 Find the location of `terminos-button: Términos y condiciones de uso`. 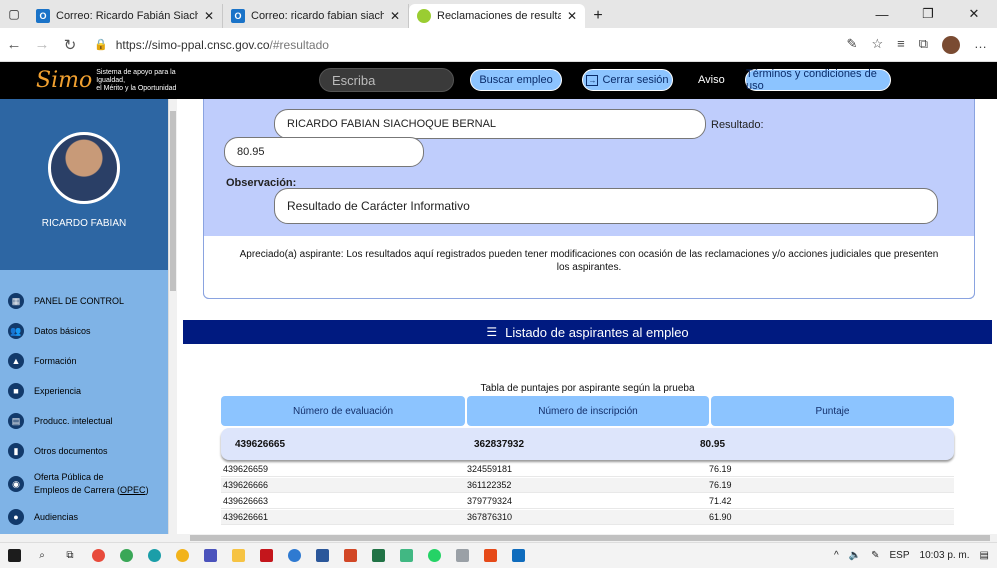

terminos-button: Términos y condiciones de uso is located at coordinates (818, 80).